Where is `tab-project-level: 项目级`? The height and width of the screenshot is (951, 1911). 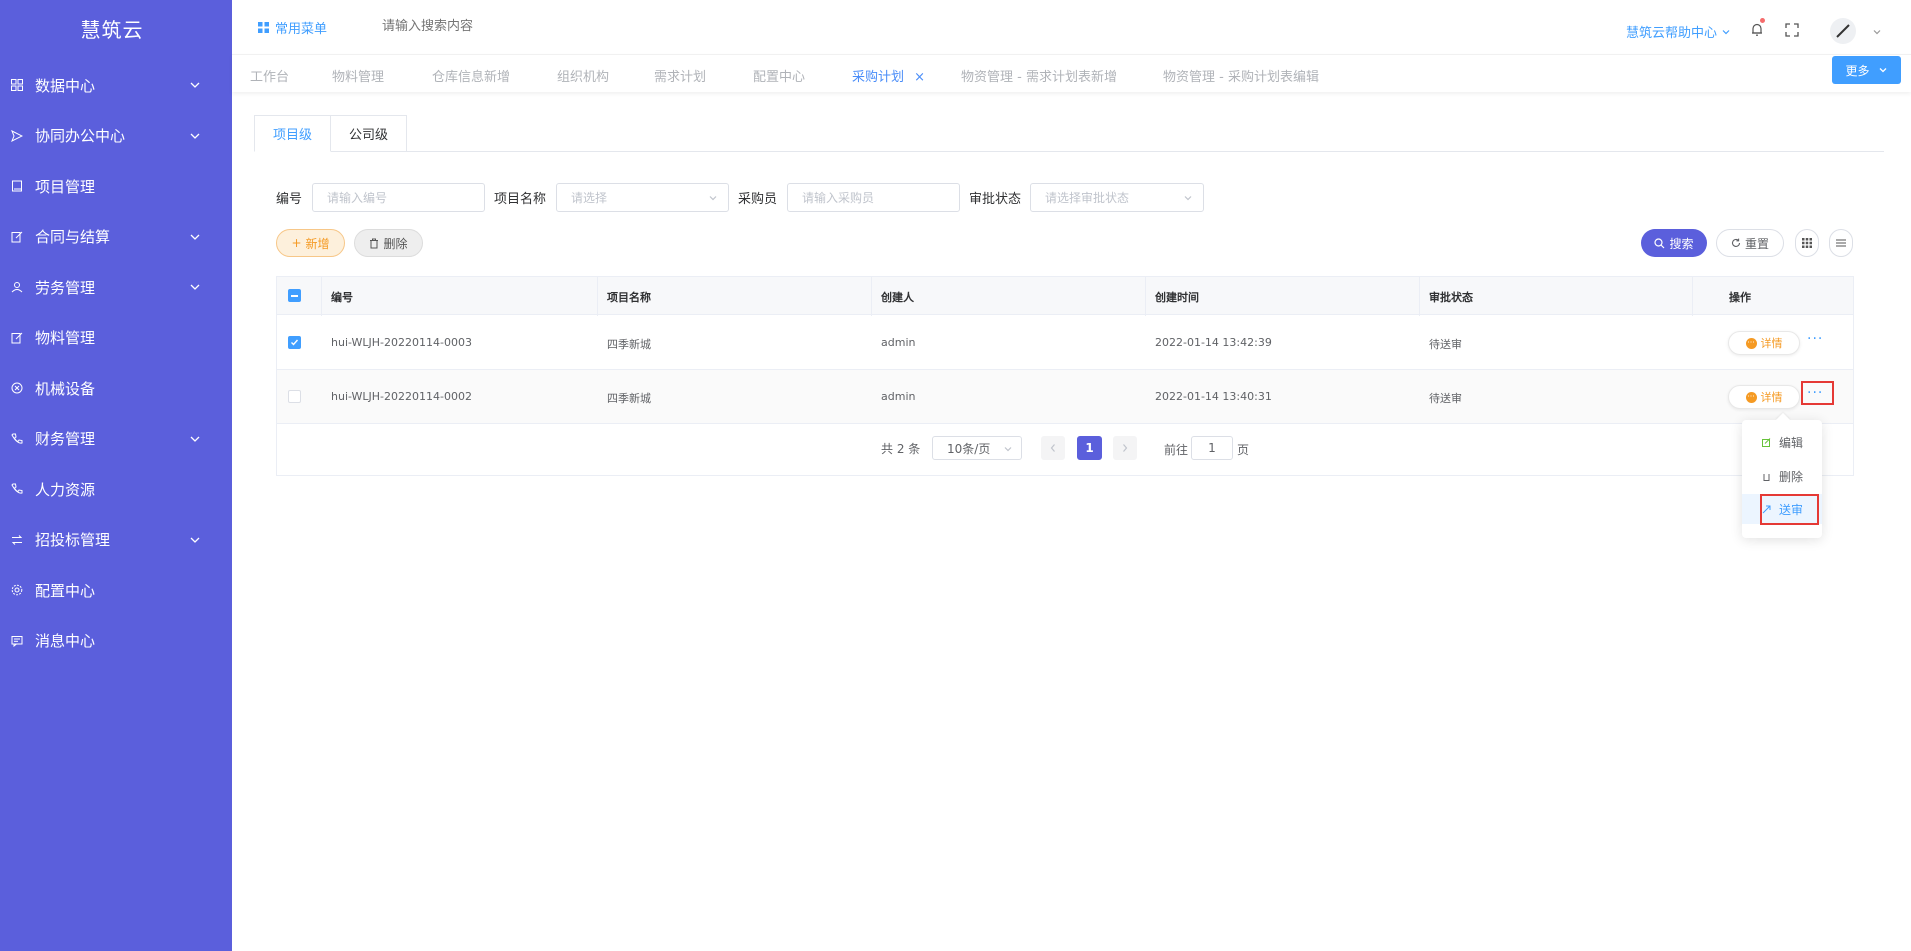
tab-project-level: 项目级 is located at coordinates (293, 133).